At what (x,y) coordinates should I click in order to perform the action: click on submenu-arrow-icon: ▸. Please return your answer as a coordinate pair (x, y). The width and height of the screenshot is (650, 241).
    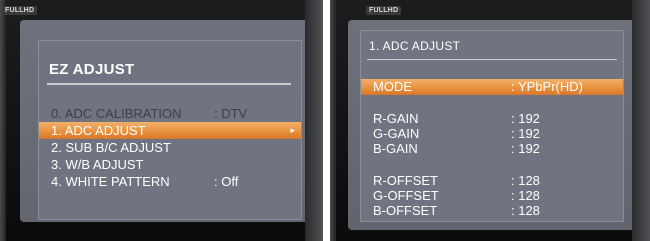
    Looking at the image, I should click on (292, 130).